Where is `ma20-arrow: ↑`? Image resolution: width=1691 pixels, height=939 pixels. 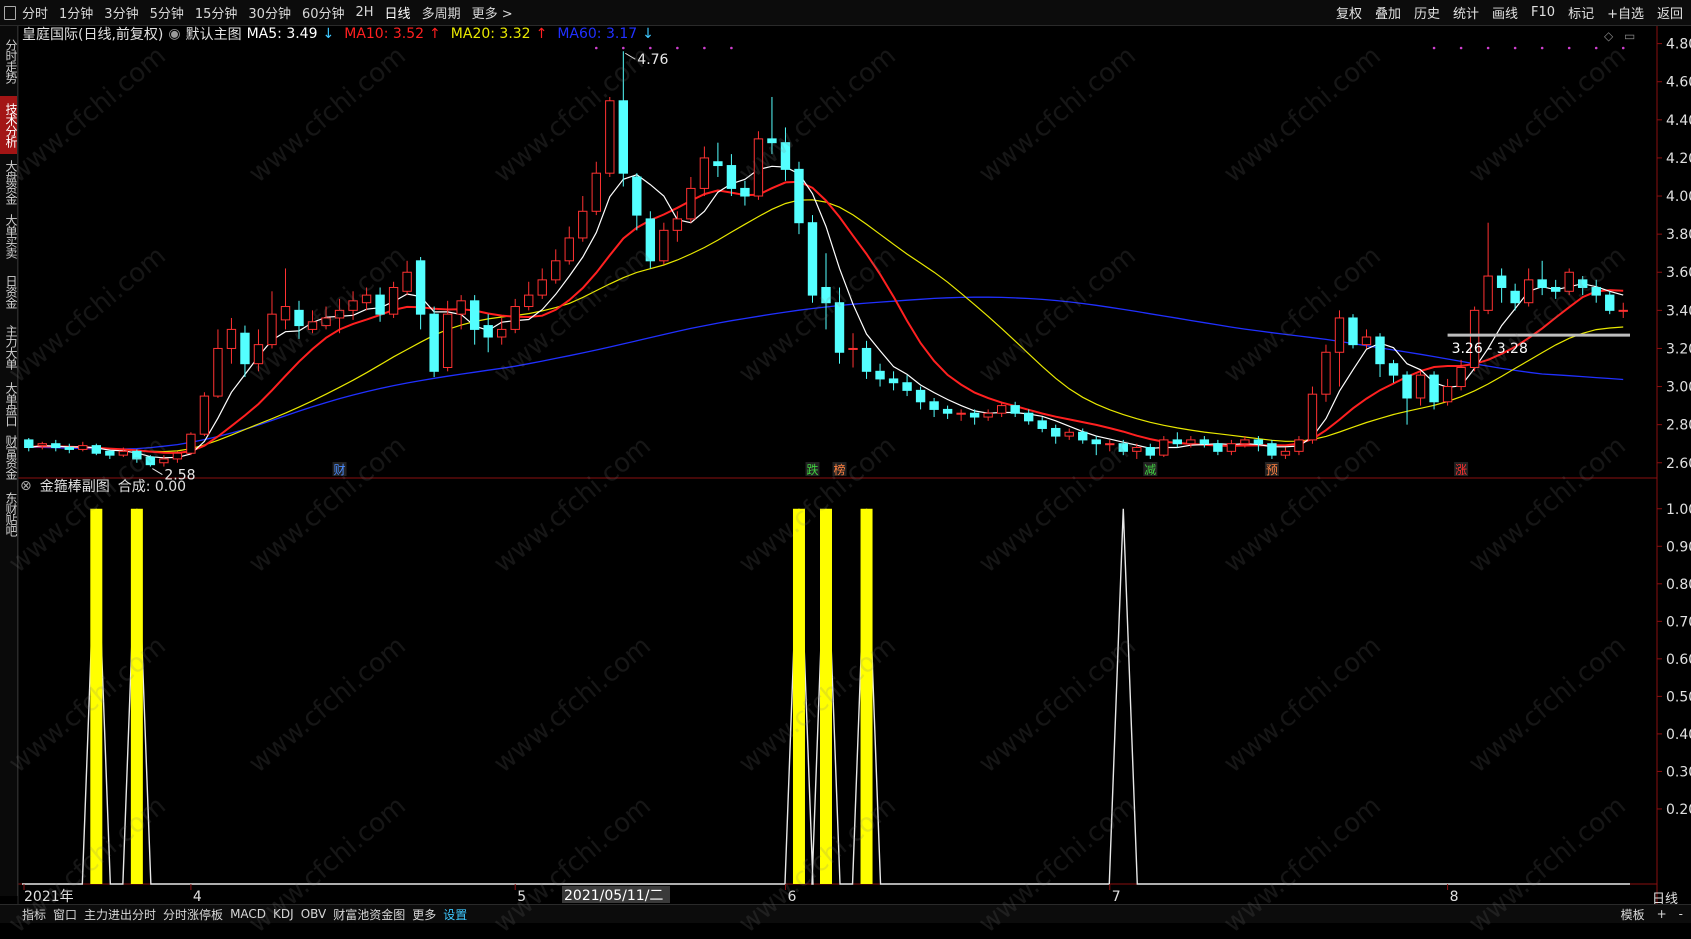 ma20-arrow: ↑ is located at coordinates (541, 34).